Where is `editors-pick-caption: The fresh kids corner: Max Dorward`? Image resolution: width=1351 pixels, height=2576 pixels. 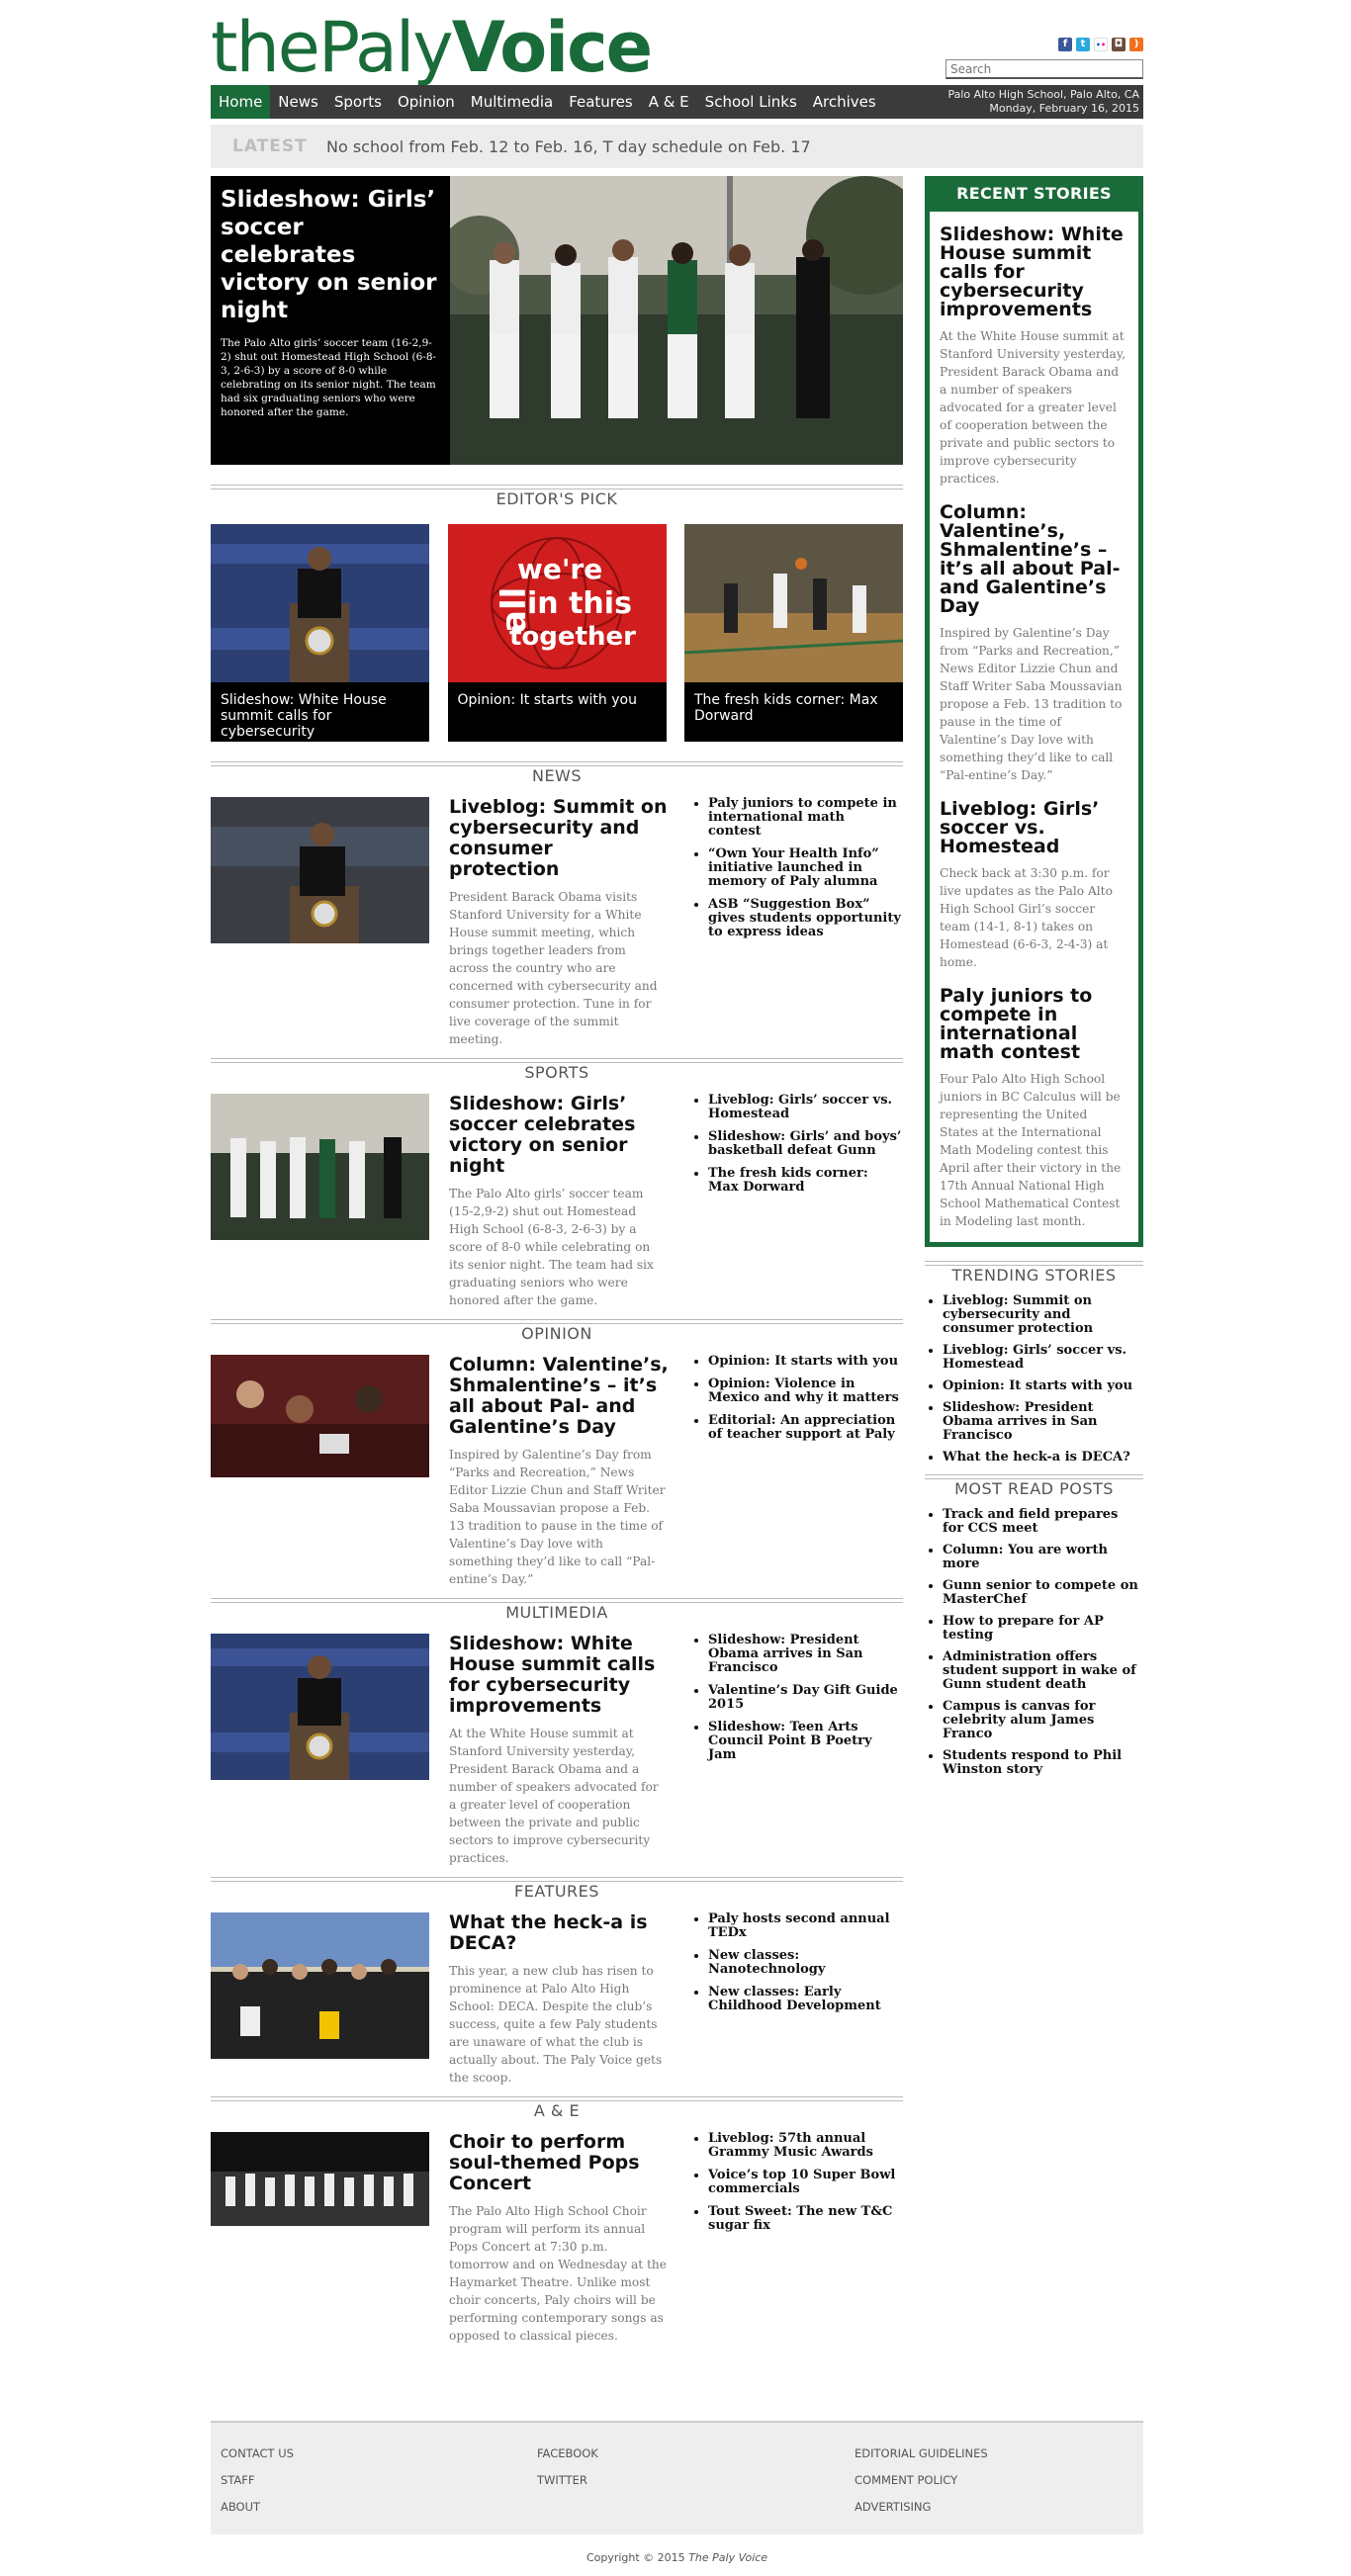 editors-pick-caption: The fresh kids corner: Max Dorward is located at coordinates (794, 708).